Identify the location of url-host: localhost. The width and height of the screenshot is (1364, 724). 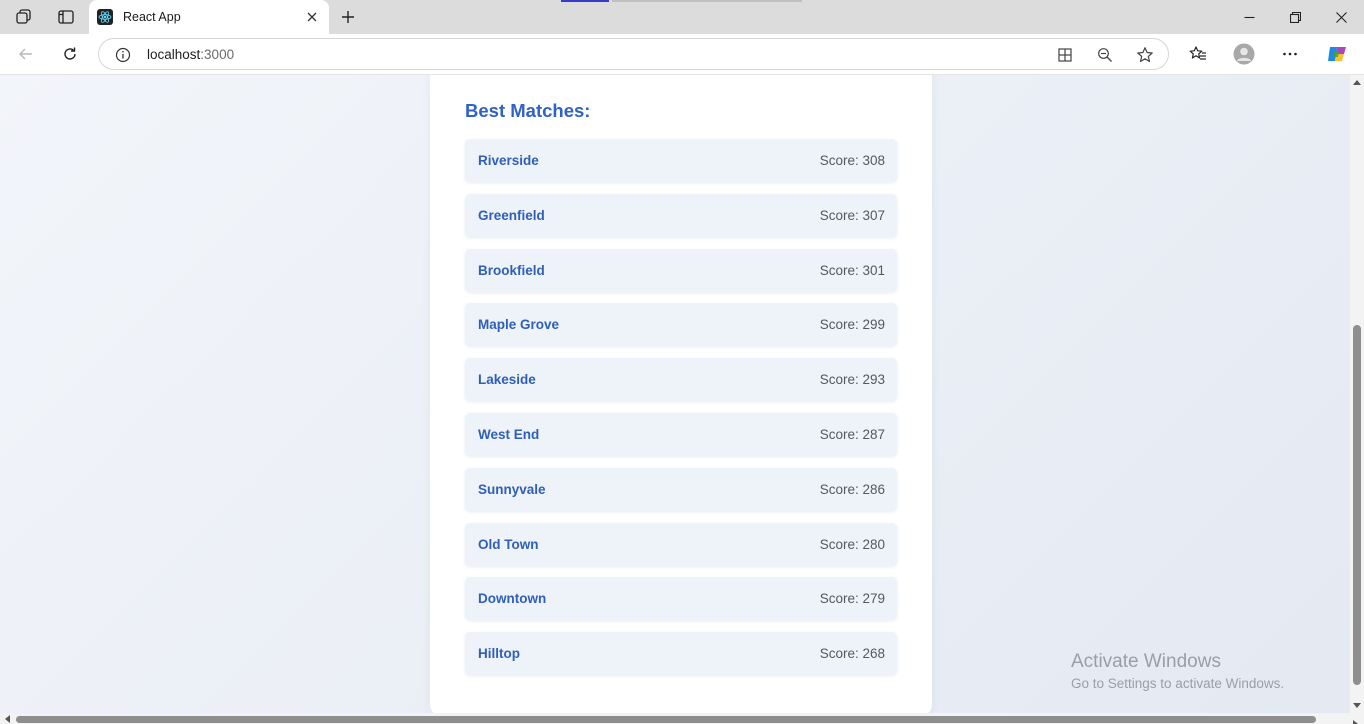
(174, 54).